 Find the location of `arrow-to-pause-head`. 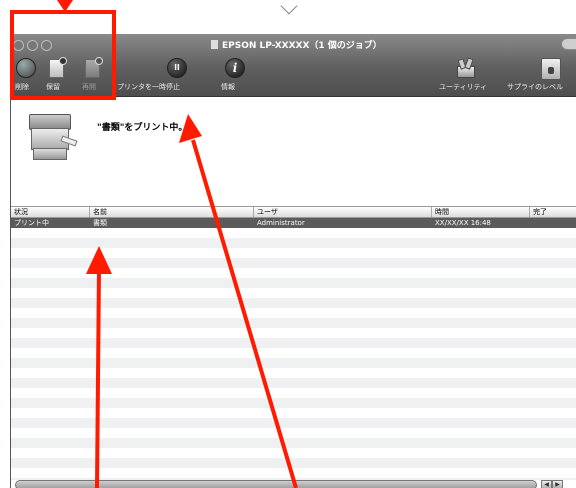

arrow-to-pause-head is located at coordinates (190, 128).